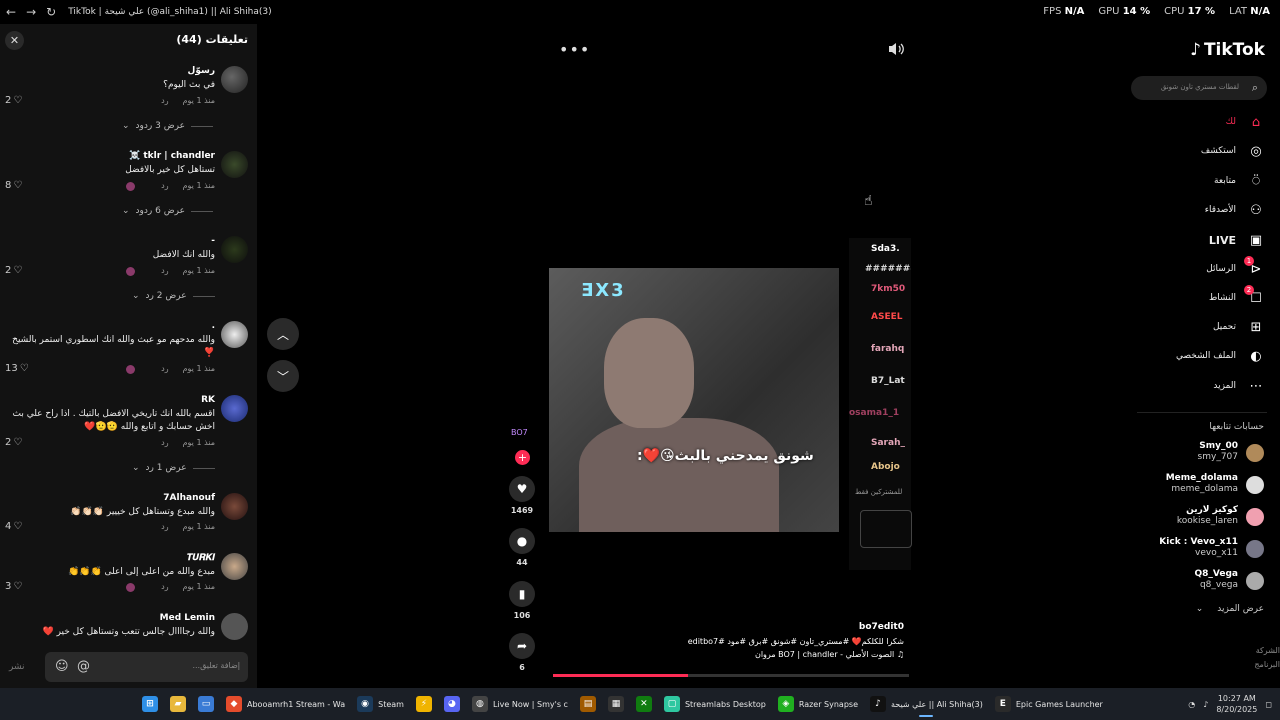  I want to click on save-video-button: ▮ 106, so click(522, 600).